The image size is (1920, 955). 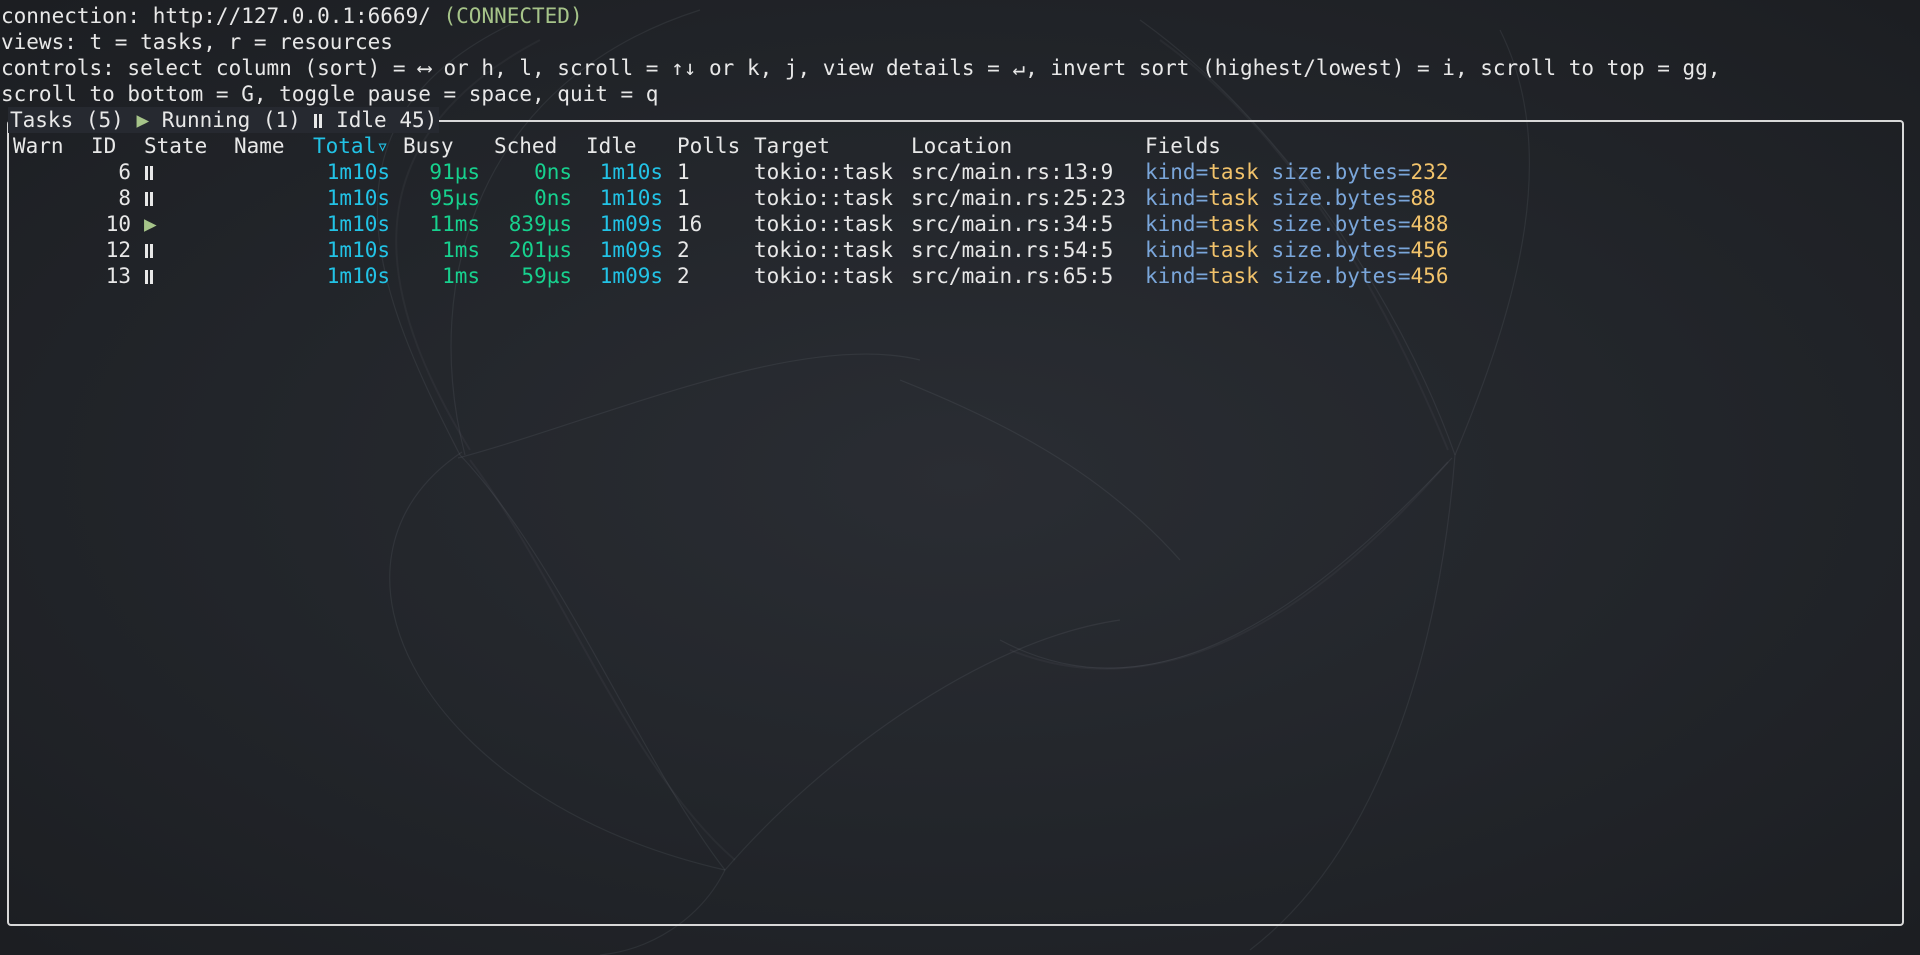 What do you see at coordinates (1012, 276) in the screenshot?
I see `task-location: src/main.rs:65:5` at bounding box center [1012, 276].